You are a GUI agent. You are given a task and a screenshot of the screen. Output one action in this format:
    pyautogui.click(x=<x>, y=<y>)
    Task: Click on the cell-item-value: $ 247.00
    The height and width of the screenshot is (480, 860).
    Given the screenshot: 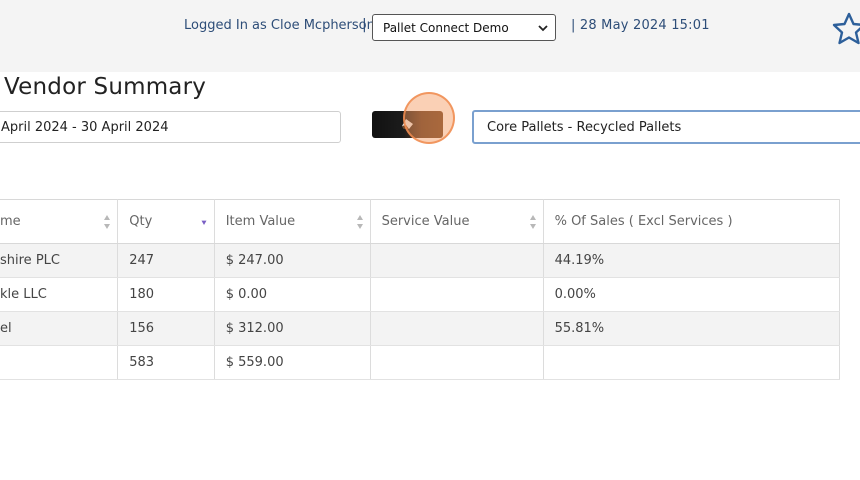 What is the action you would take?
    pyautogui.click(x=292, y=260)
    